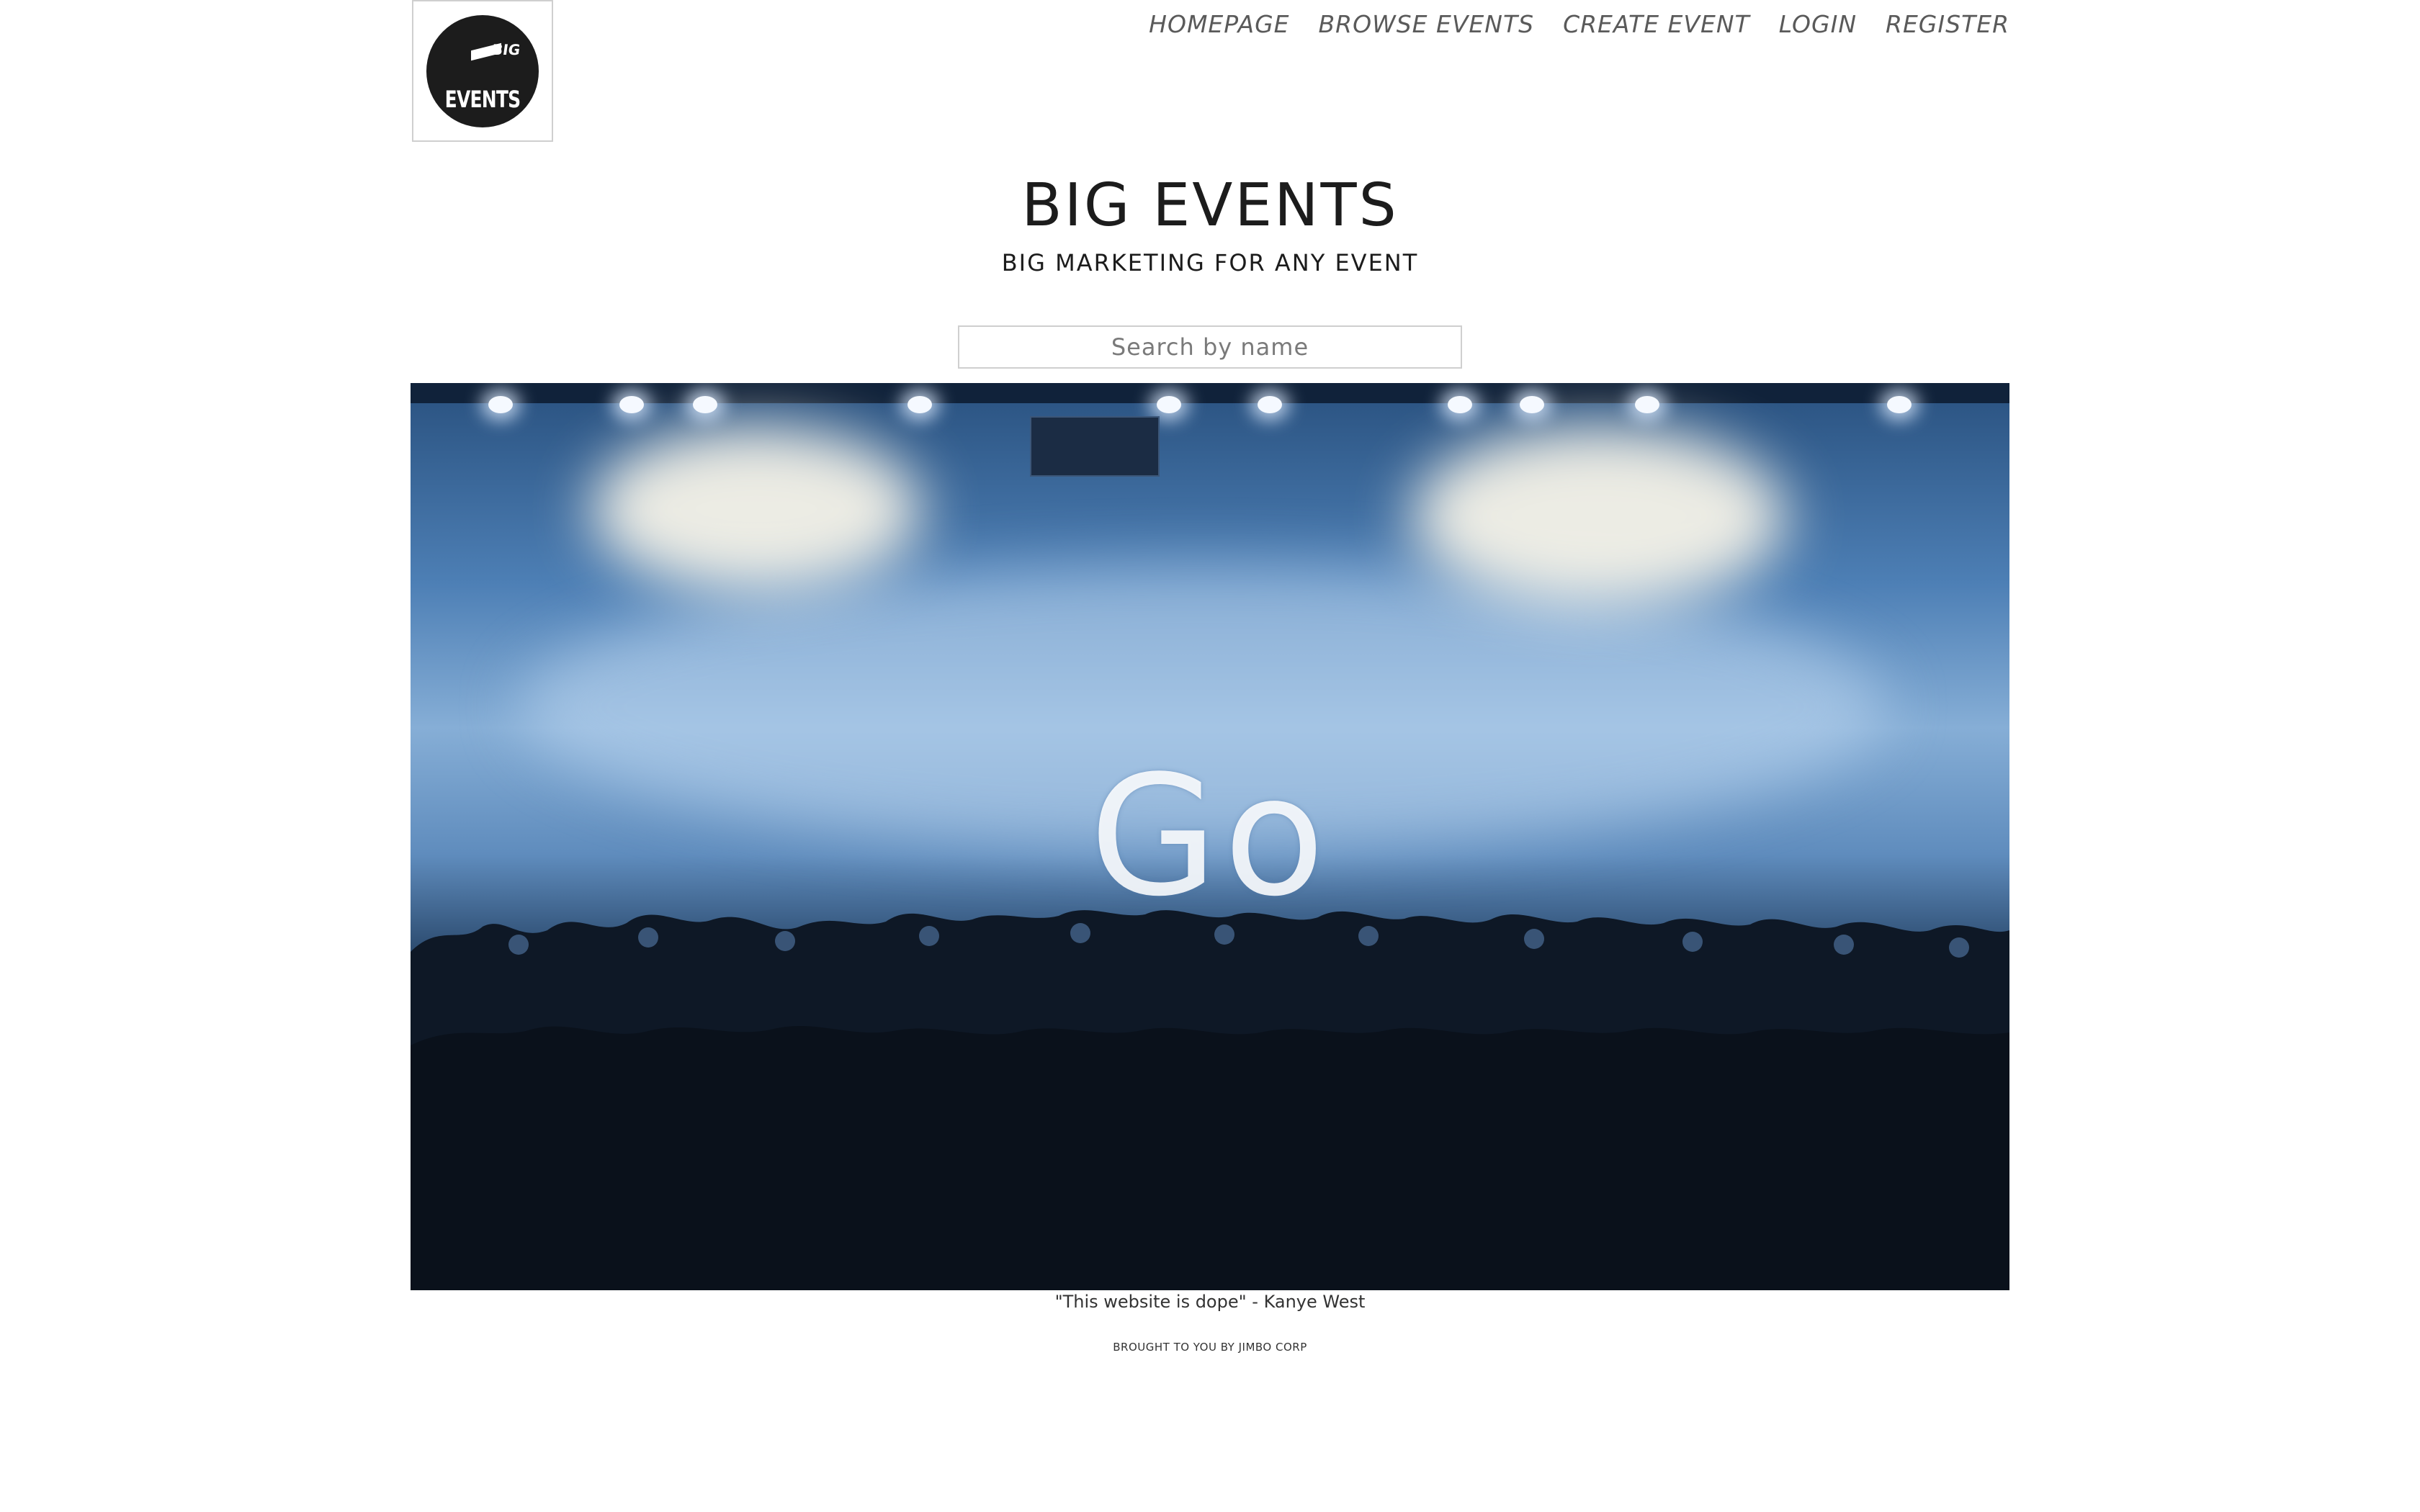  What do you see at coordinates (1948, 24) in the screenshot?
I see `nav-register: REGISTER` at bounding box center [1948, 24].